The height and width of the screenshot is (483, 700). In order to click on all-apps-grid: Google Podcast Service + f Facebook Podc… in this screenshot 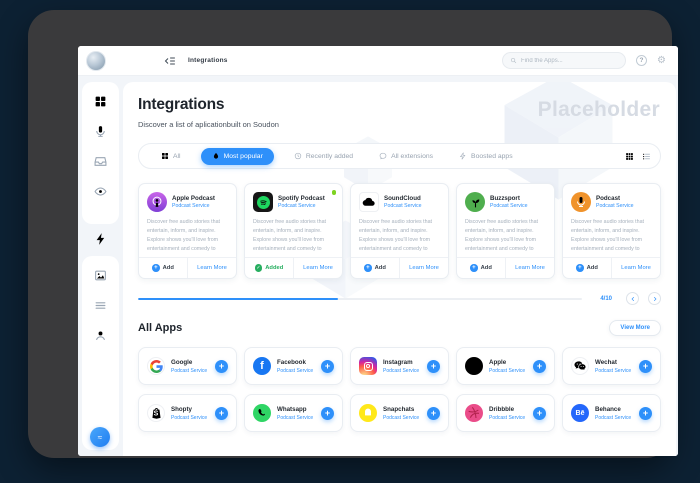, I will do `click(399, 389)`.